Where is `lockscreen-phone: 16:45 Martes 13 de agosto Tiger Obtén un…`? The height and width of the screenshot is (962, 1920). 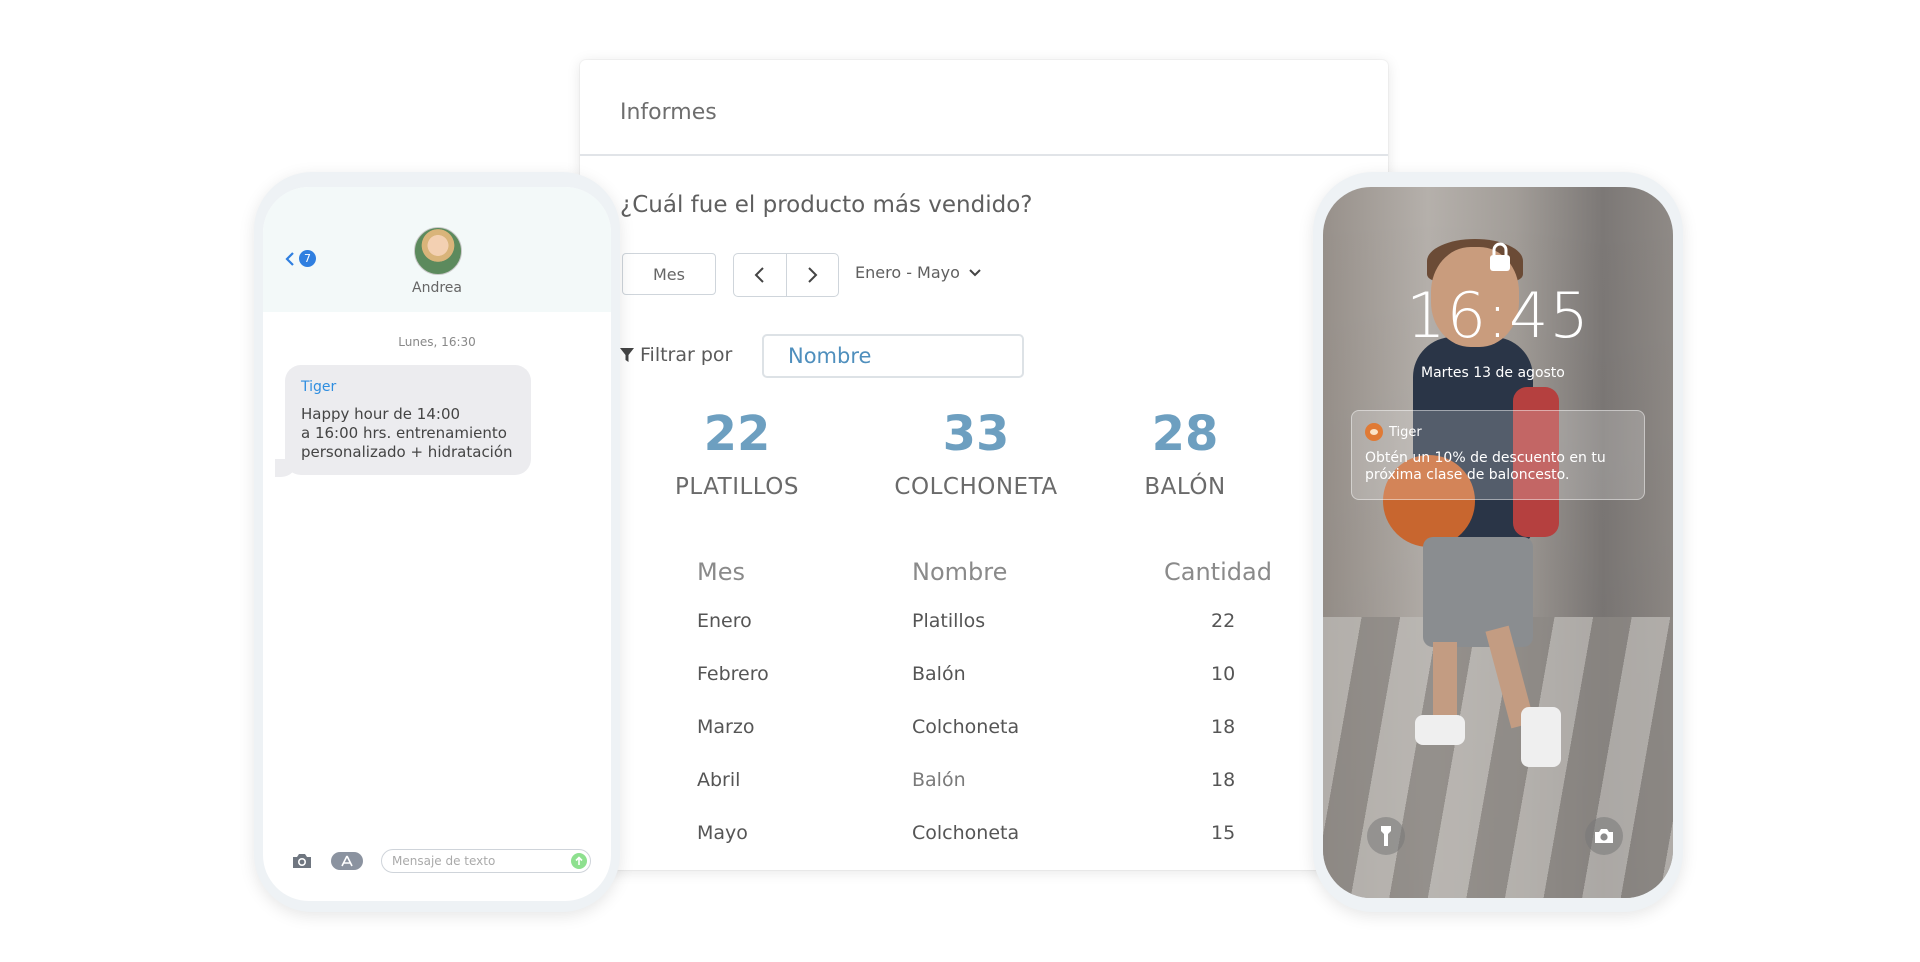
lockscreen-phone: 16:45 Martes 13 de agosto Tiger Obtén un… is located at coordinates (1498, 542).